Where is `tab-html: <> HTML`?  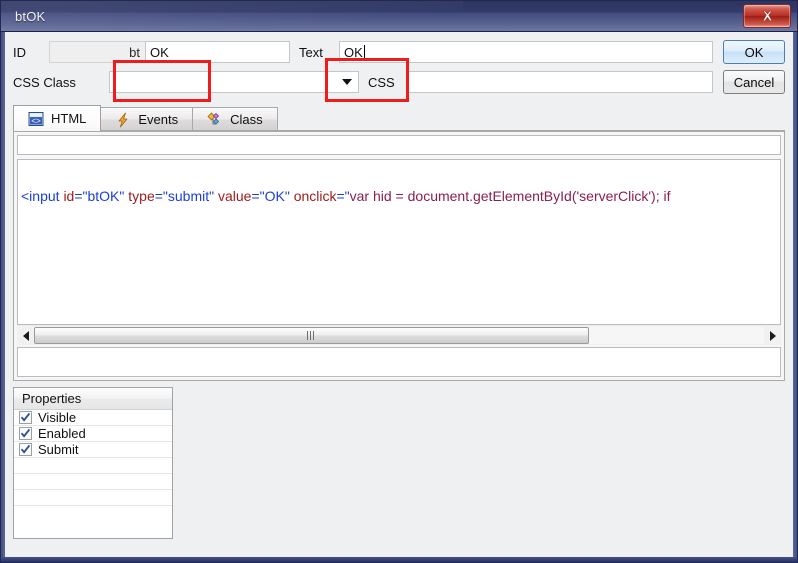
tab-html: <> HTML is located at coordinates (57, 118).